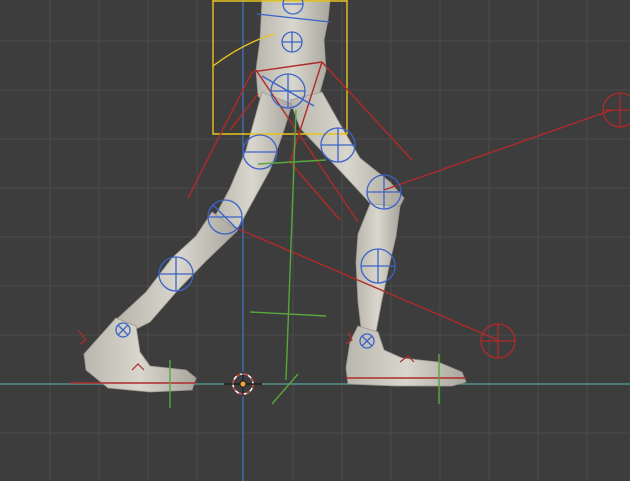 The image size is (630, 481). I want to click on ik-target-icon, so click(498, 341).